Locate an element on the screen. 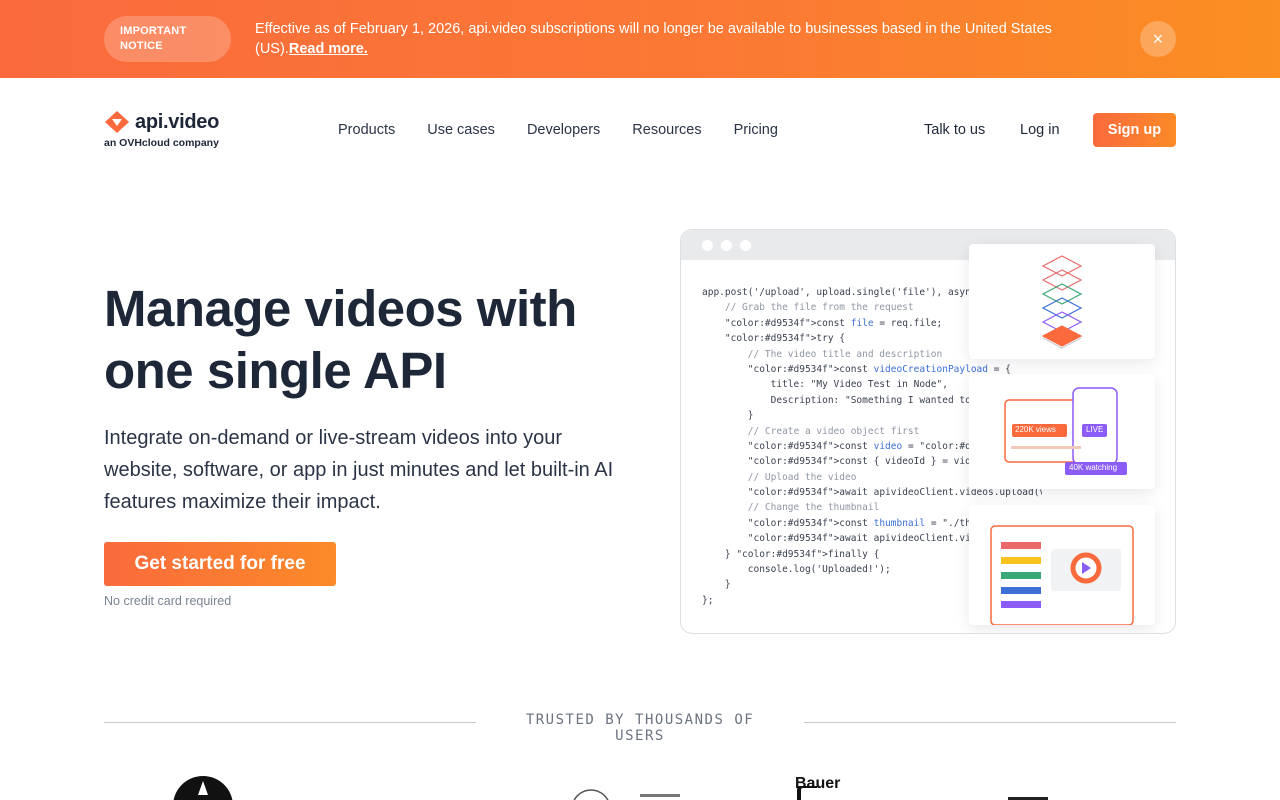 The height and width of the screenshot is (800, 1280). analytics-illustration-card is located at coordinates (1062, 565).